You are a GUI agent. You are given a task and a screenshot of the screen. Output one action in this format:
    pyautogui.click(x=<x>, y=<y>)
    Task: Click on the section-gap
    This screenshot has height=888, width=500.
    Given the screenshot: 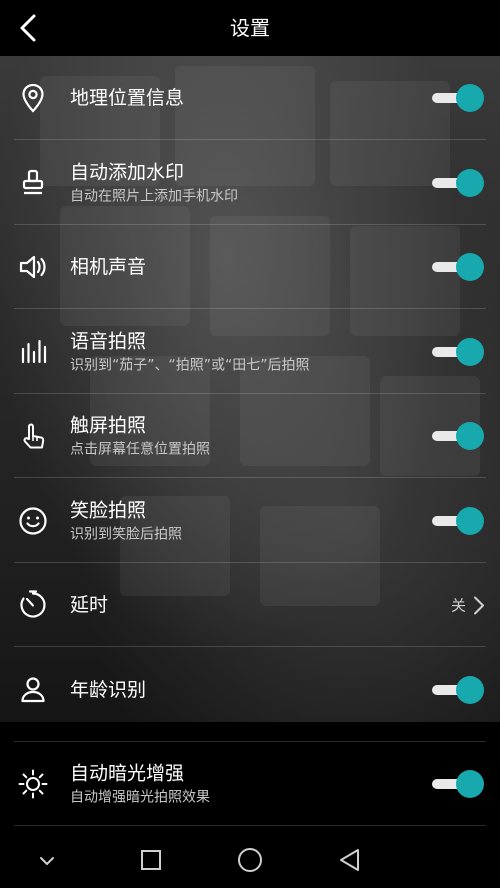 What is the action you would take?
    pyautogui.click(x=250, y=737)
    